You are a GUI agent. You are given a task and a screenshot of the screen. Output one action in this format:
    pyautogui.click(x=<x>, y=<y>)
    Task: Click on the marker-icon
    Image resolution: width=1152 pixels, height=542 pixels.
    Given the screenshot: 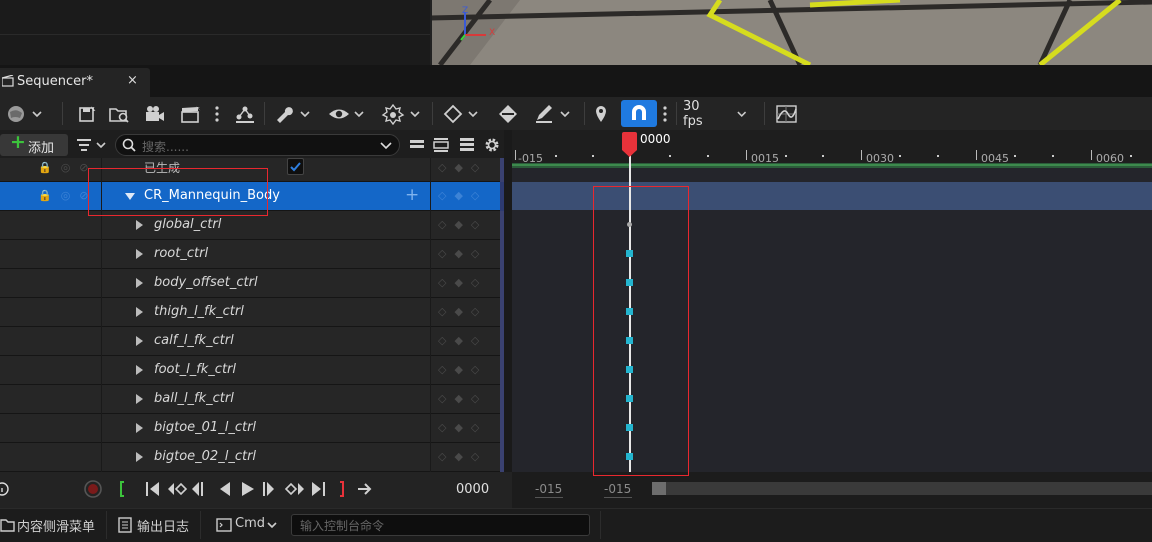 What is the action you would take?
    pyautogui.click(x=601, y=113)
    